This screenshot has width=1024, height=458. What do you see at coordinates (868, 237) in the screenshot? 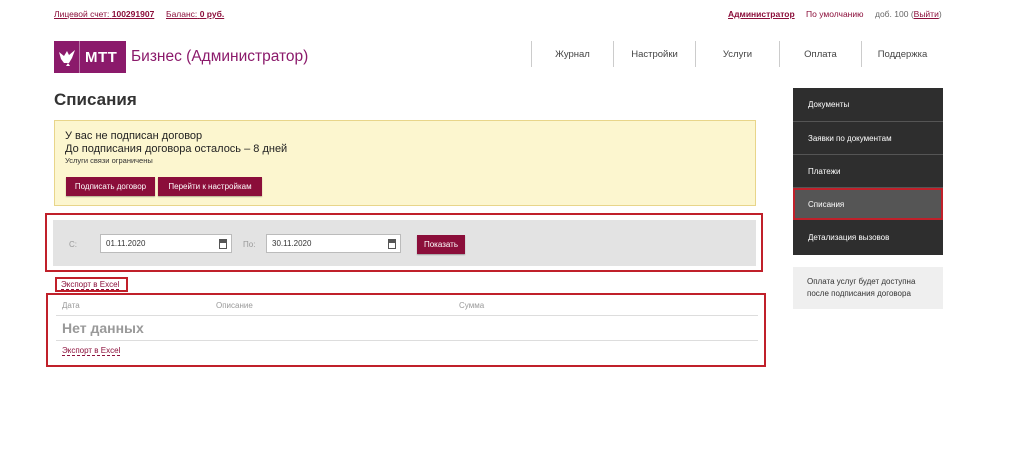
I see `sidebar-item-call-details: Детализация вызовов` at bounding box center [868, 237].